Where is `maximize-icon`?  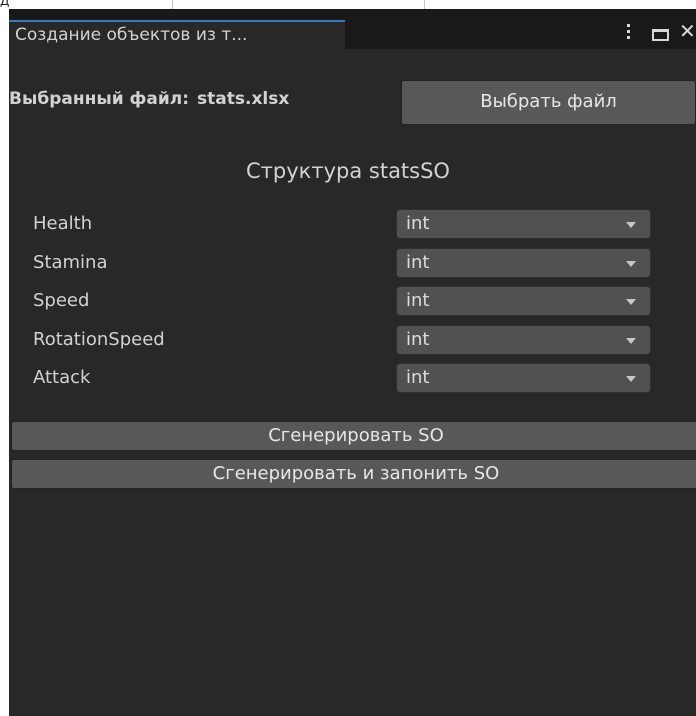
maximize-icon is located at coordinates (660, 35).